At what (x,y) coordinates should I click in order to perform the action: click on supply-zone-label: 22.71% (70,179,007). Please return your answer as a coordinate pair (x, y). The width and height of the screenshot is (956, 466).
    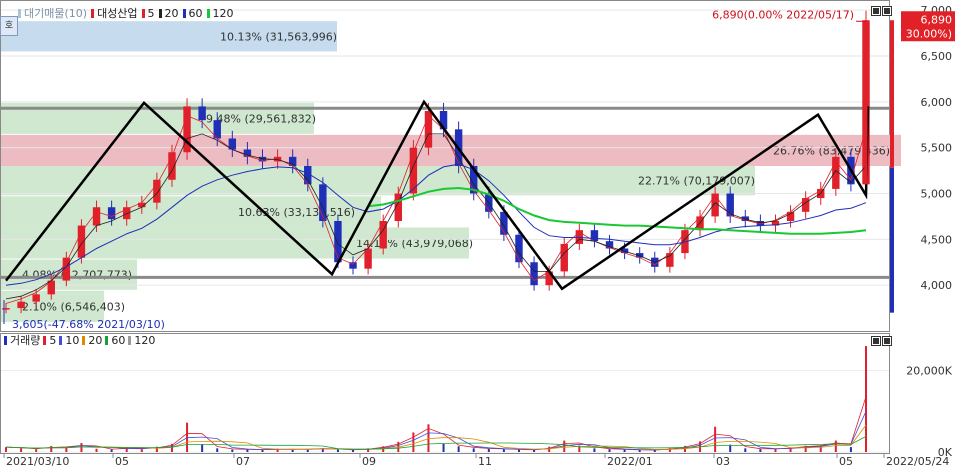
    Looking at the image, I should click on (696, 181).